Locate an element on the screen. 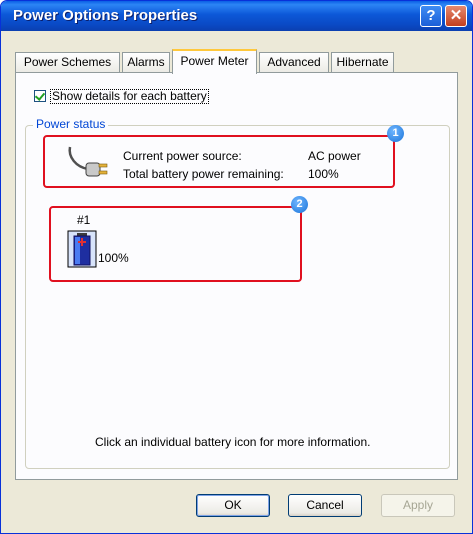 This screenshot has height=534, width=473. apply-button: Apply is located at coordinates (418, 505).